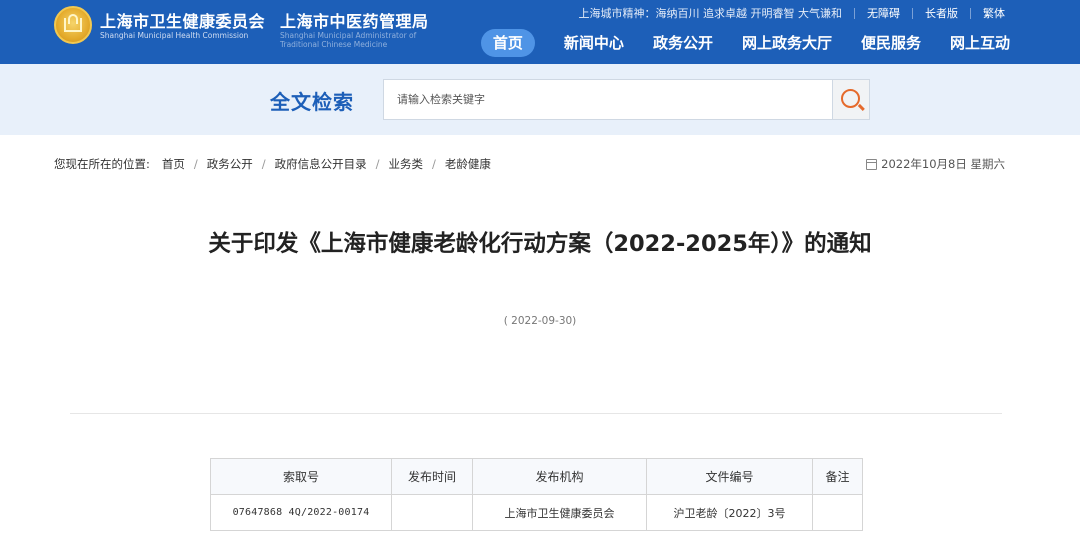  I want to click on article-date: ( 2022-09-30), so click(540, 321).